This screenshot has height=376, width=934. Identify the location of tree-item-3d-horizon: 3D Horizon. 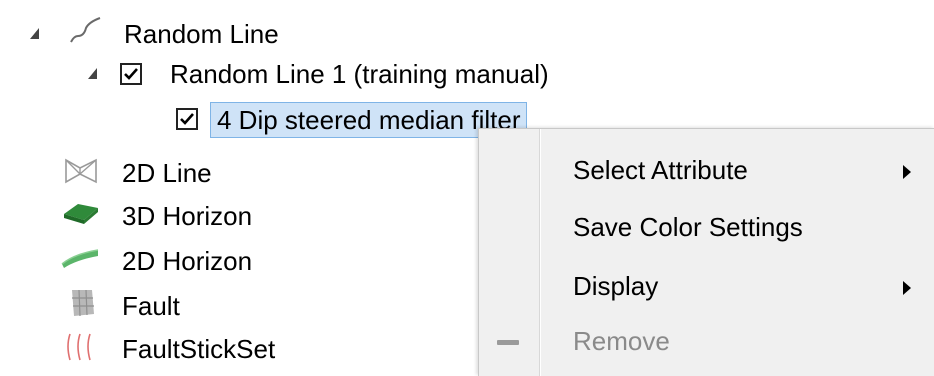
(187, 216).